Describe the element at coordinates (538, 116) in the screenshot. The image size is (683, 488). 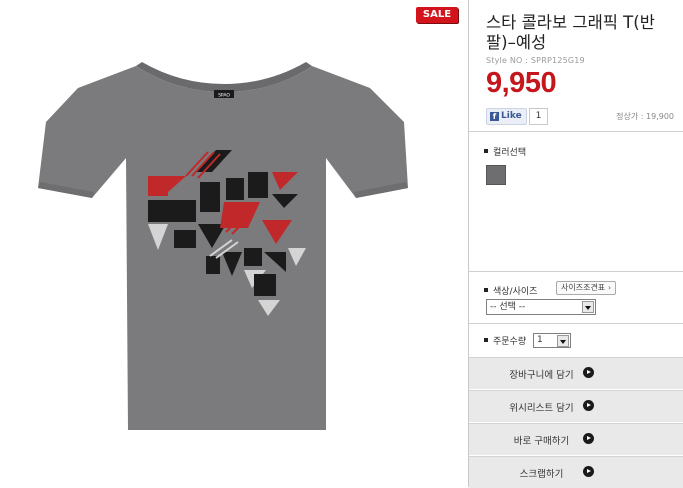
I see `like-count: 1` at that location.